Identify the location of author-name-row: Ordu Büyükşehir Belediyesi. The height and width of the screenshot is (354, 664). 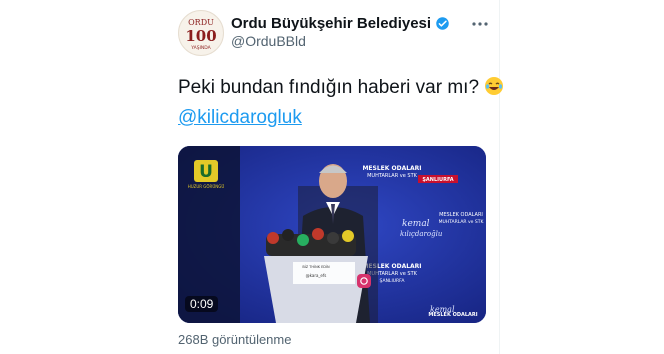
(340, 23).